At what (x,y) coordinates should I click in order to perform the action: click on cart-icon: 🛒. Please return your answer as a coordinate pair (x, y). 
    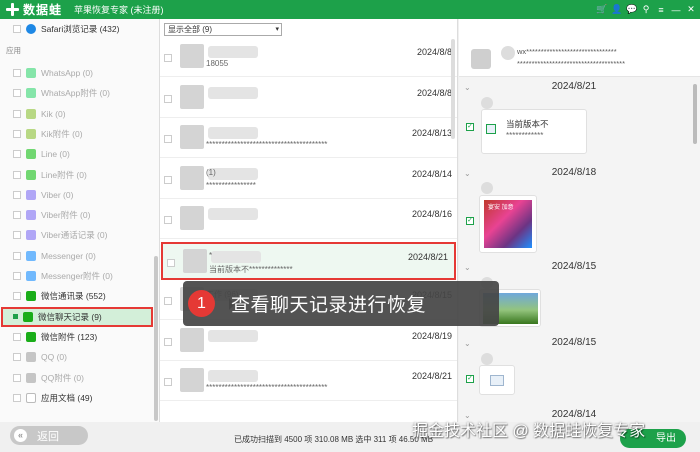
    Looking at the image, I should click on (601, 9).